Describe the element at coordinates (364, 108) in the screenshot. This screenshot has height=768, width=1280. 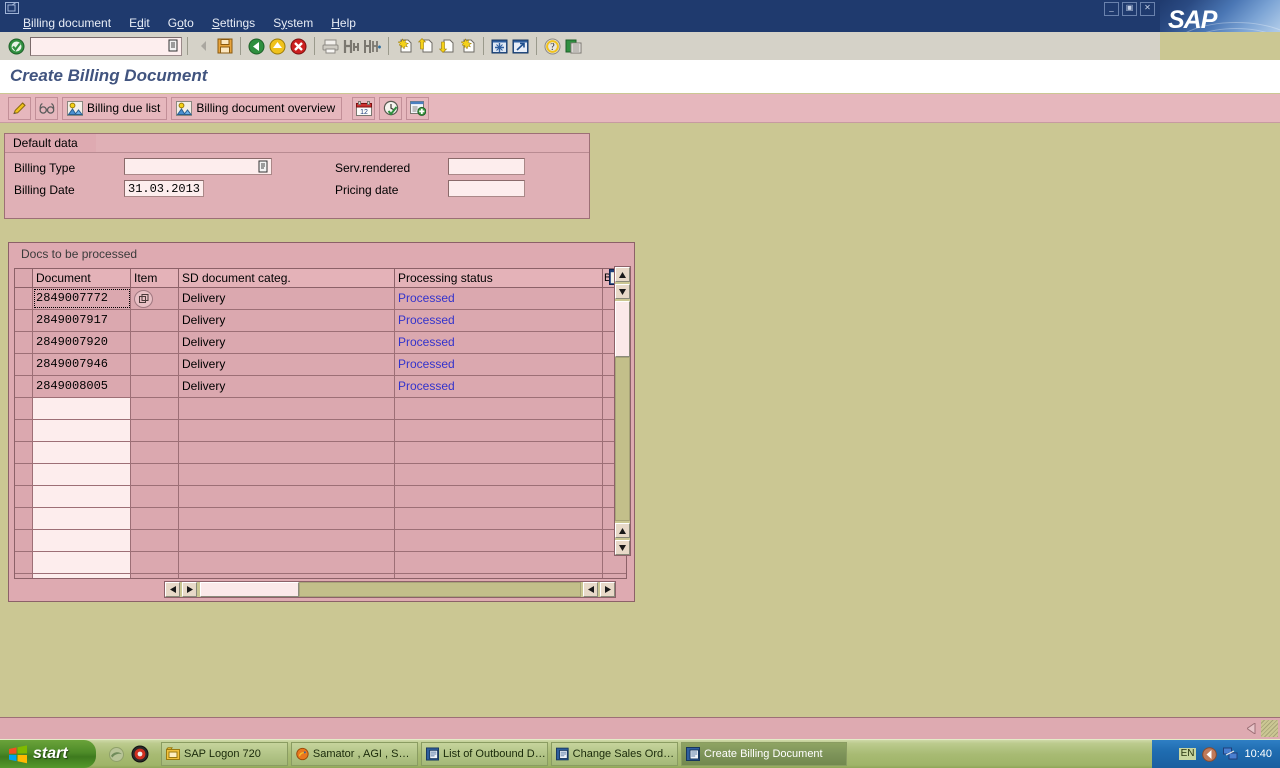
I see `calendar-button: 12` at that location.